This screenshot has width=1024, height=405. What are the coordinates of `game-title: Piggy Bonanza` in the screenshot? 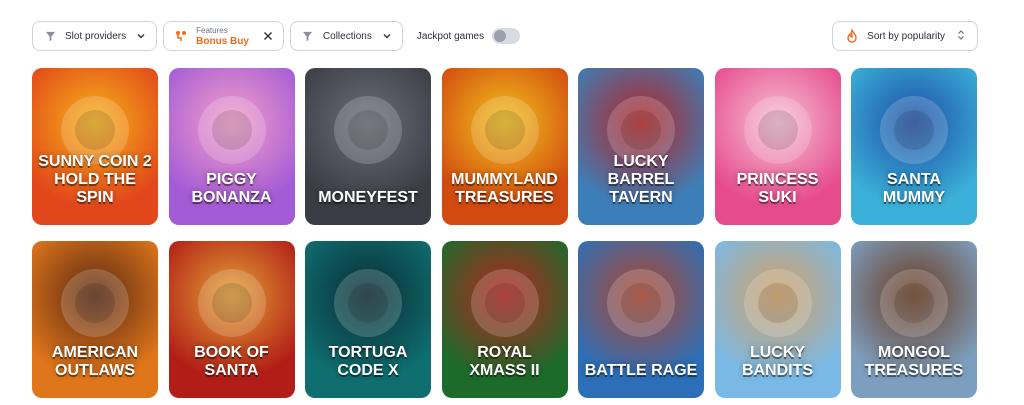 It's located at (231, 188).